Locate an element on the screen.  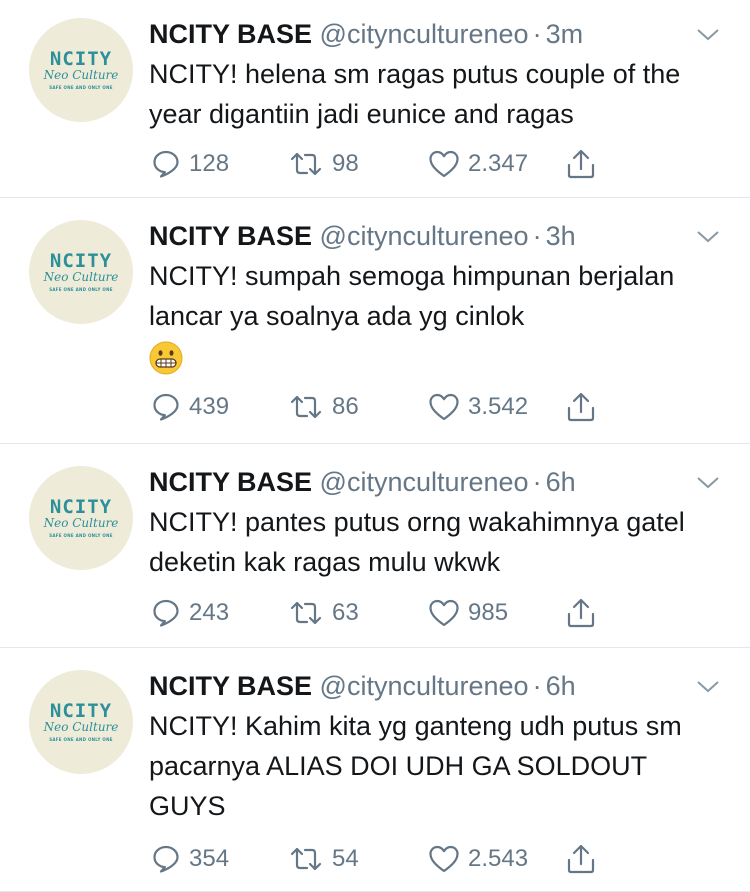
reply-button: 354 is located at coordinates (190, 859).